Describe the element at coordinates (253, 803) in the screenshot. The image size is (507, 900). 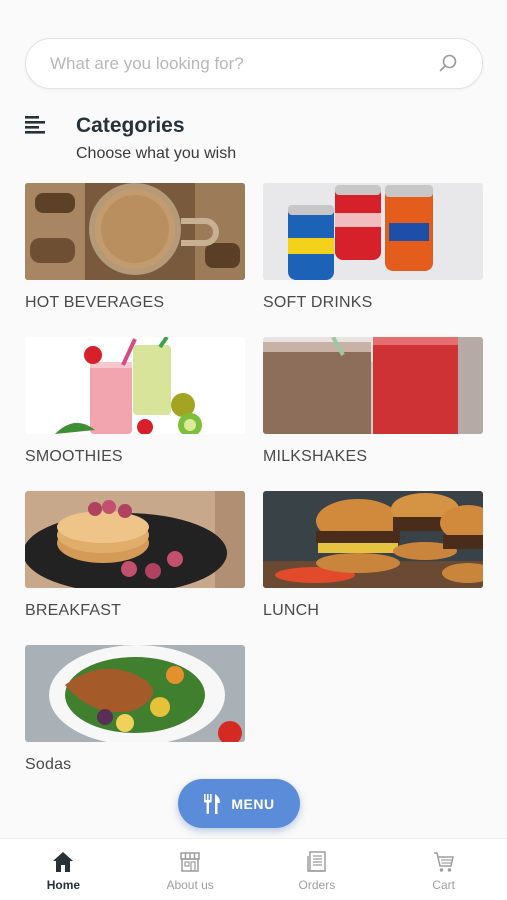
I see `menu-button-label: MENU` at that location.